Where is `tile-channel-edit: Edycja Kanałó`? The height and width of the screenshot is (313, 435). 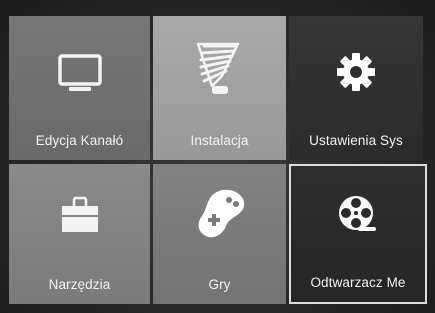
tile-channel-edit: Edycja Kanałó is located at coordinates (79, 88).